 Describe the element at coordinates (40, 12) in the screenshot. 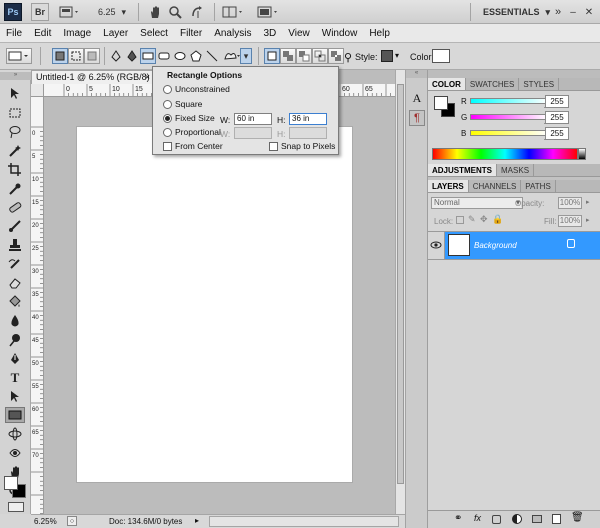

I see `bridge-button: Br` at that location.